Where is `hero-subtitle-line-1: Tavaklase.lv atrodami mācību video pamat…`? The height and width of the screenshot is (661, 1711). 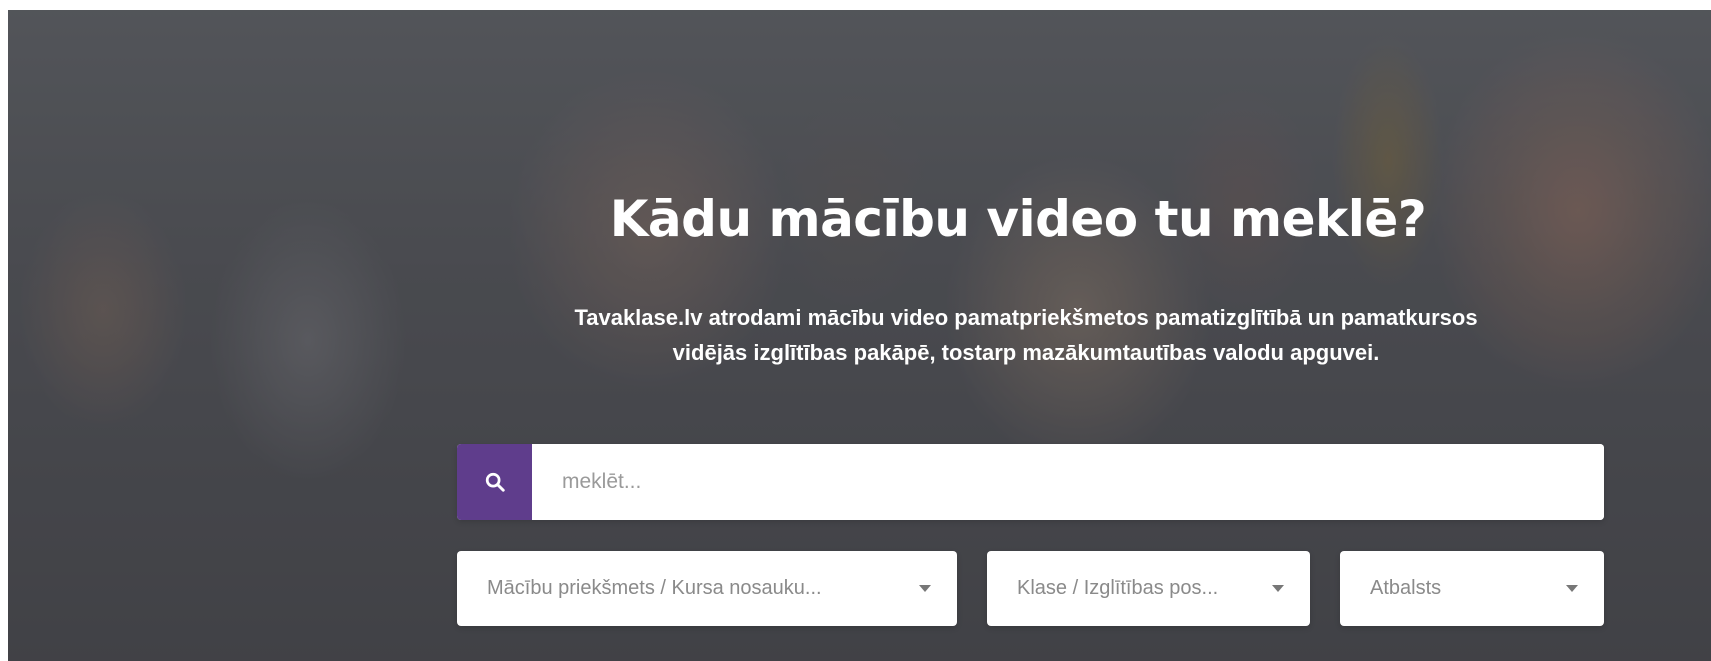 hero-subtitle-line-1: Tavaklase.lv atrodami mācību video pamat… is located at coordinates (1026, 317).